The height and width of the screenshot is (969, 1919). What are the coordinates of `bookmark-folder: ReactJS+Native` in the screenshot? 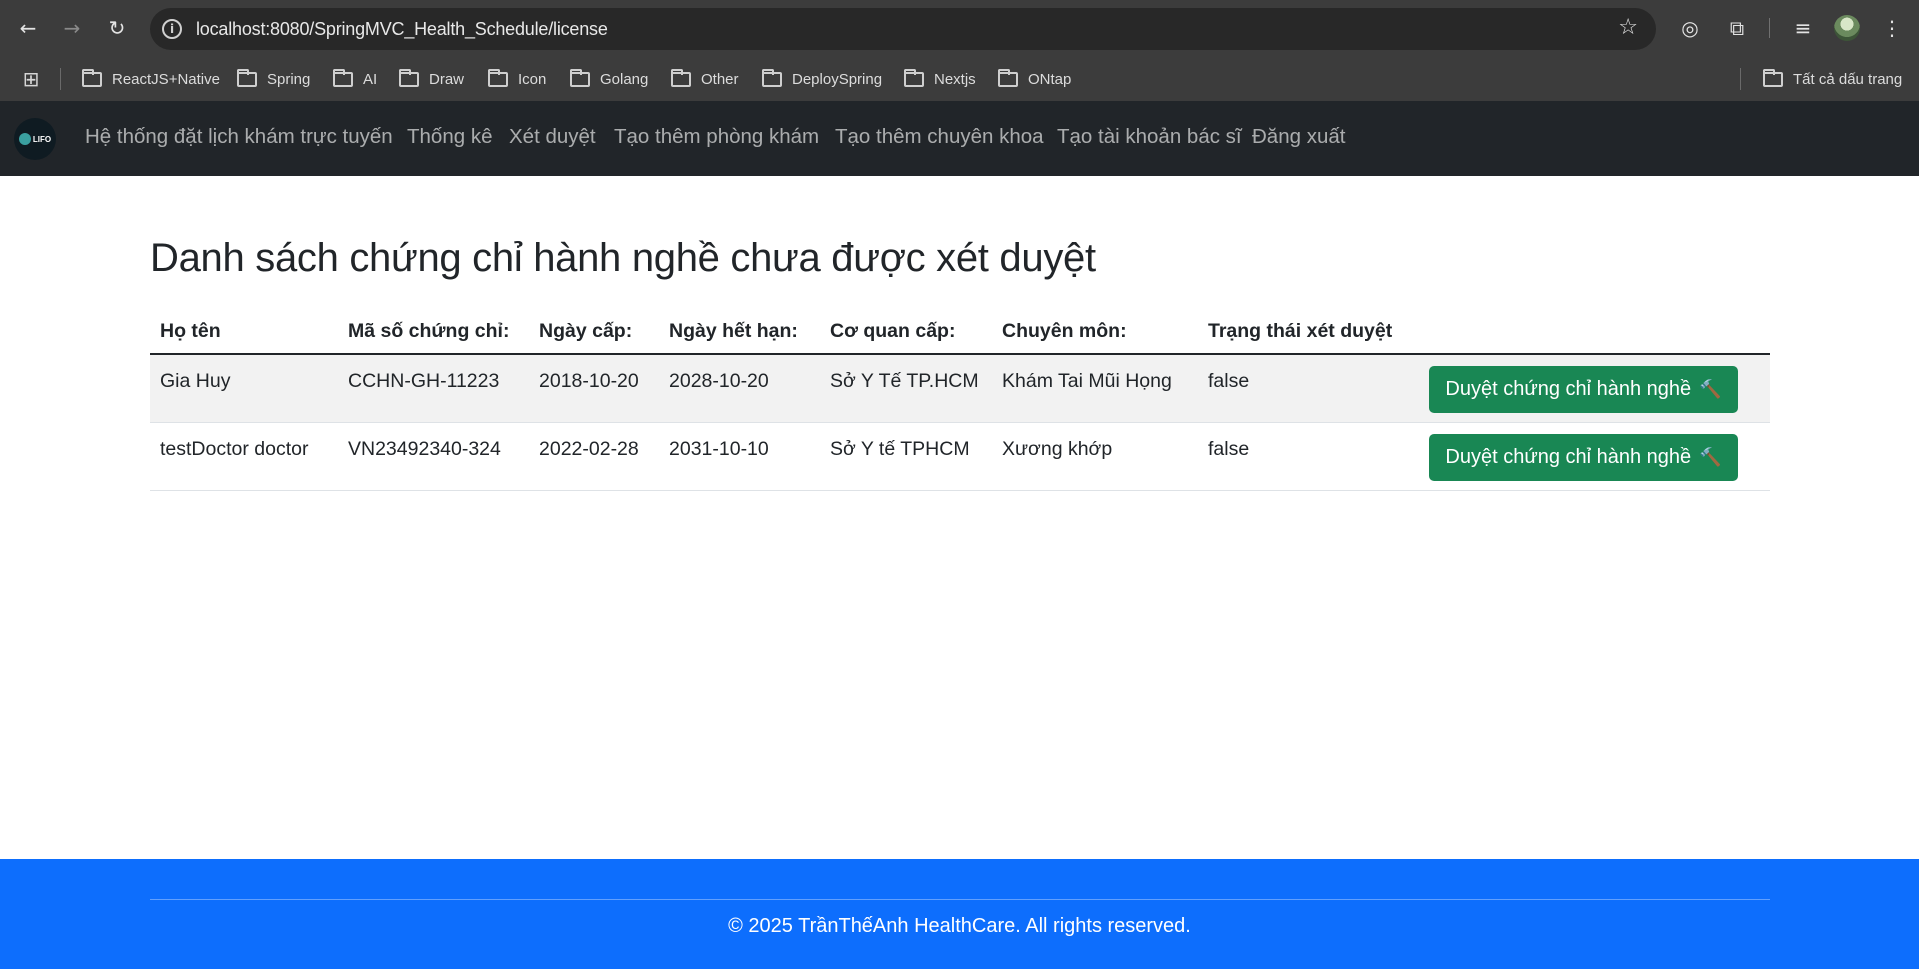 It's located at (151, 79).